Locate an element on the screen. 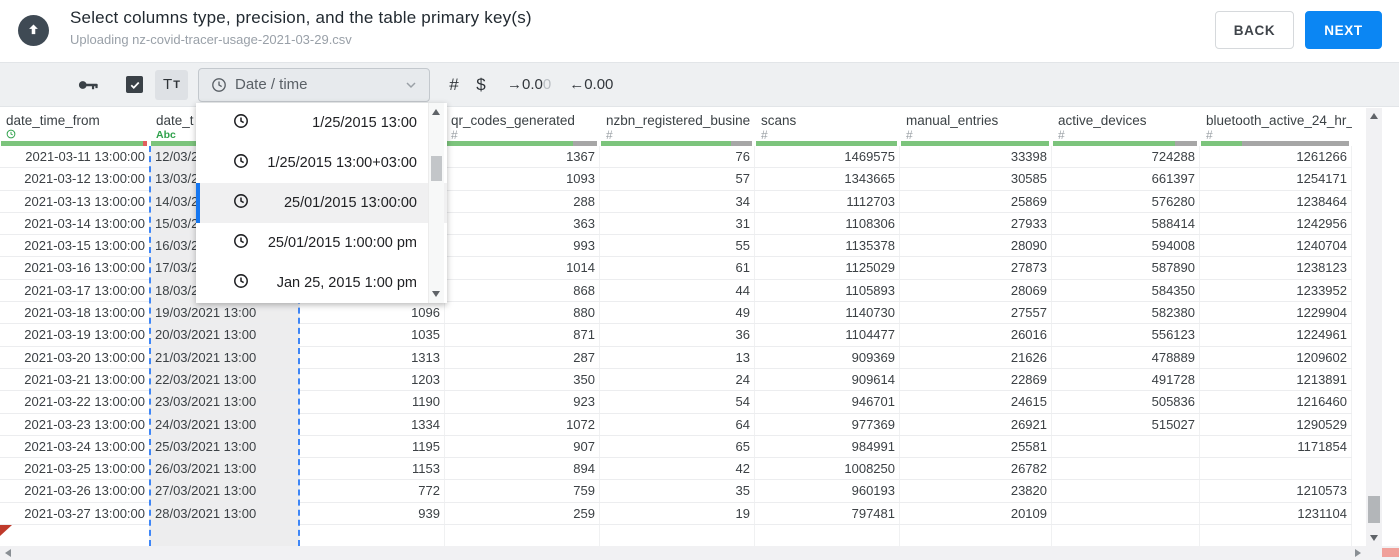 The height and width of the screenshot is (560, 1399). date-format-label: 1/25/2015 13:00+03:00 is located at coordinates (342, 163).